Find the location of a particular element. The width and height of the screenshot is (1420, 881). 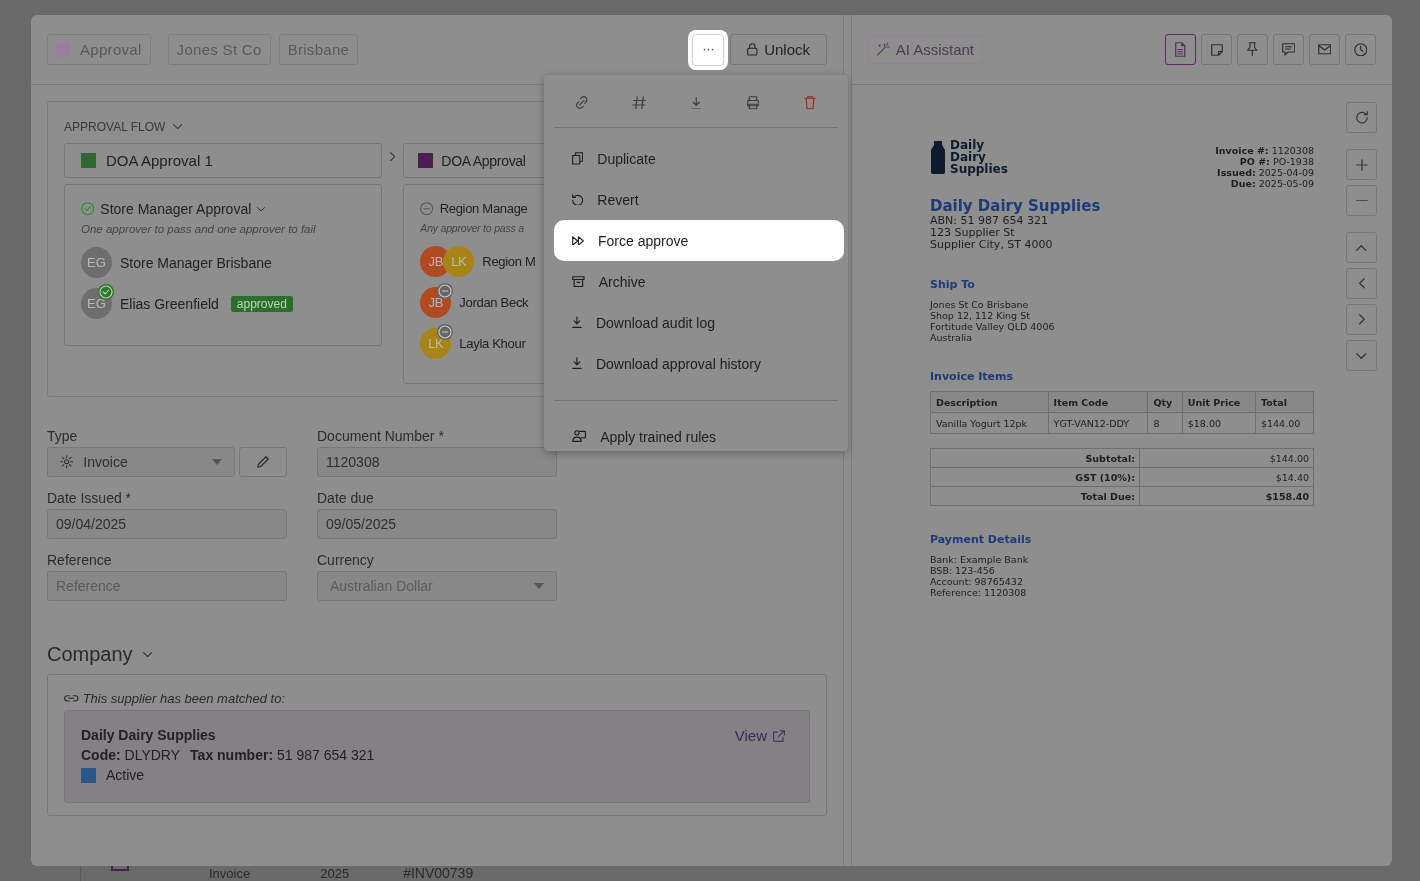

invoice-meta: Due: 2025-05-09 is located at coordinates (1271, 183).